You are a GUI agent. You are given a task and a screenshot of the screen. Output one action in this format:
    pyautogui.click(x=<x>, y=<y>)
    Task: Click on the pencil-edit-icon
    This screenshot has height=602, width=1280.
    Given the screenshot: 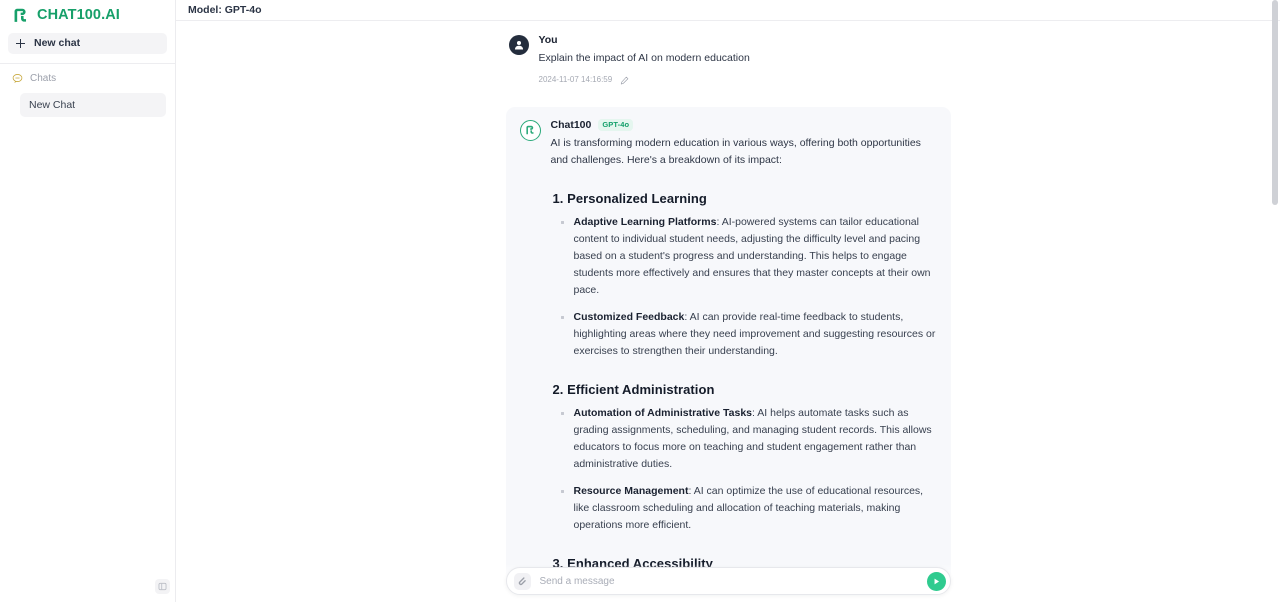 What is the action you would take?
    pyautogui.click(x=624, y=80)
    